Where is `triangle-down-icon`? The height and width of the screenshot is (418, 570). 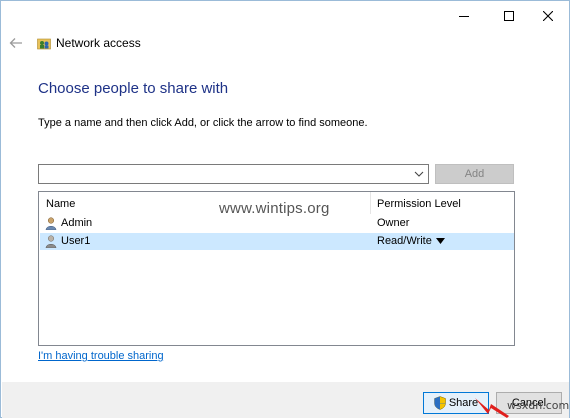 triangle-down-icon is located at coordinates (440, 241).